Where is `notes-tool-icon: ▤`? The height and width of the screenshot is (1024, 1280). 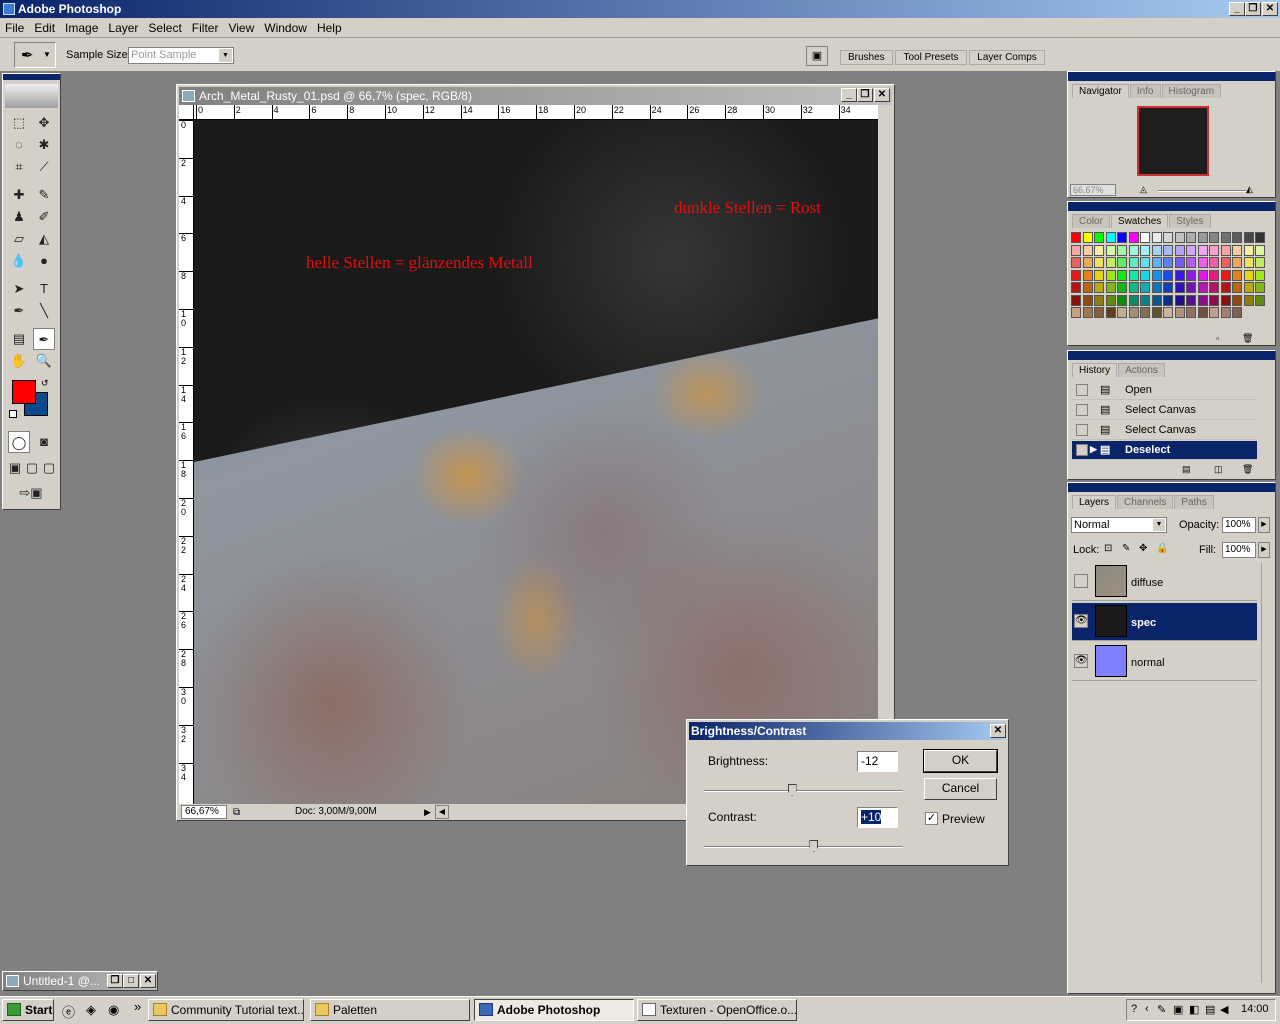 notes-tool-icon: ▤ is located at coordinates (19, 339).